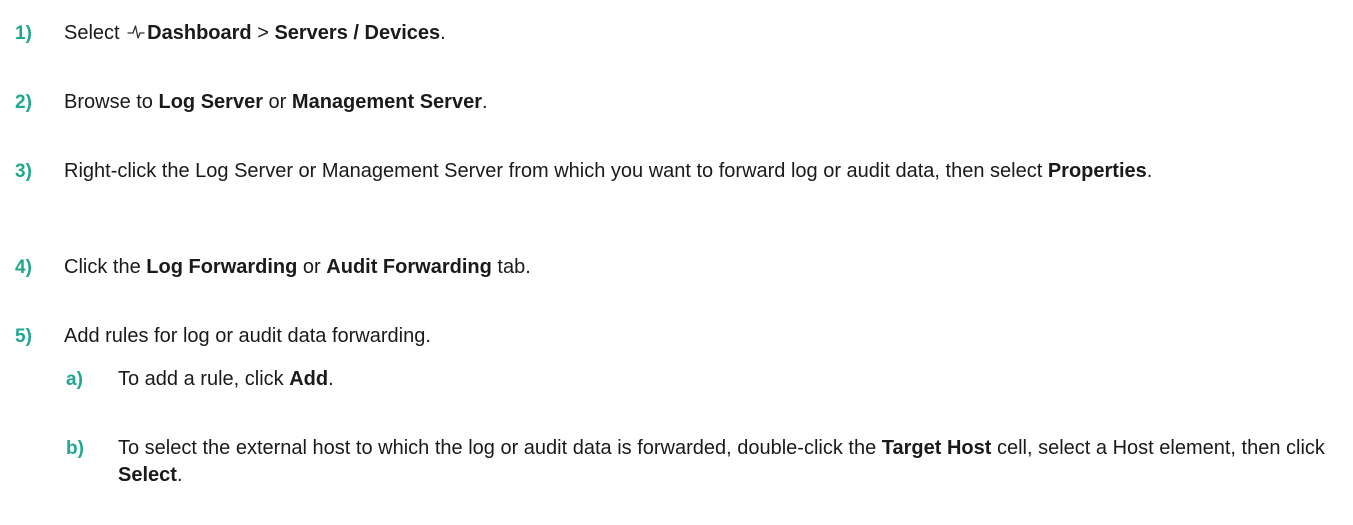 This screenshot has height=525, width=1353. What do you see at coordinates (23, 102) in the screenshot?
I see `step-number: 2)` at bounding box center [23, 102].